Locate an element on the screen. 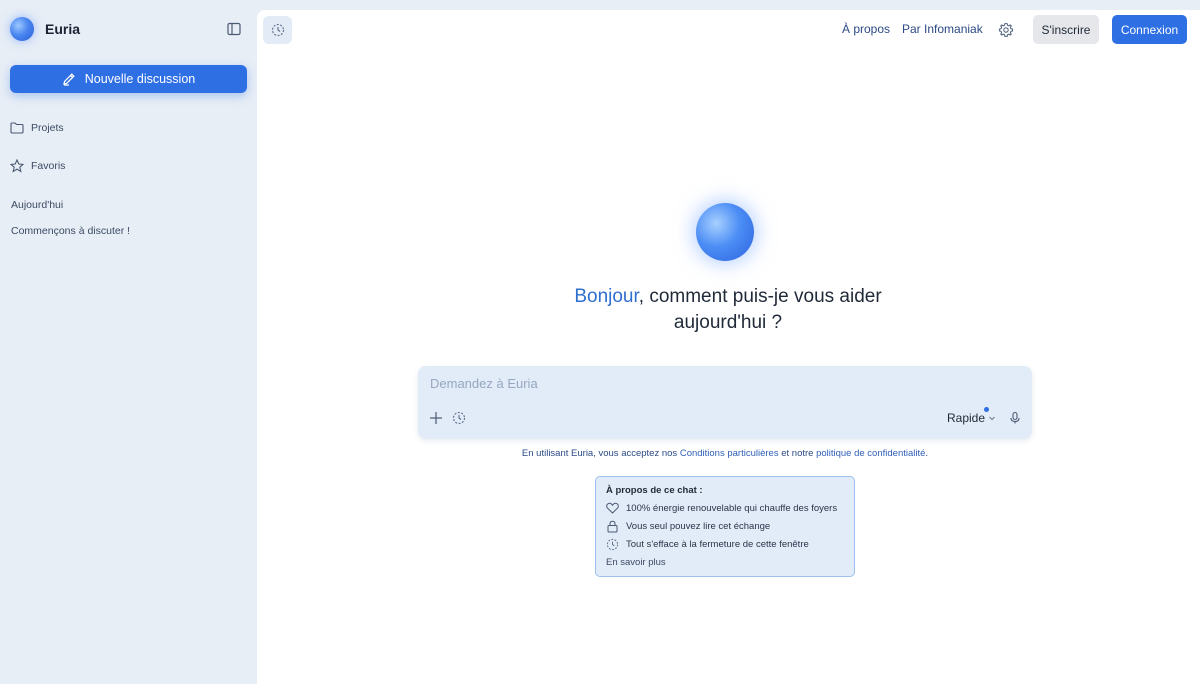 Image resolution: width=1200 pixels, height=684 pixels. new-chat-button: Nouvelle discussion is located at coordinates (128, 79).